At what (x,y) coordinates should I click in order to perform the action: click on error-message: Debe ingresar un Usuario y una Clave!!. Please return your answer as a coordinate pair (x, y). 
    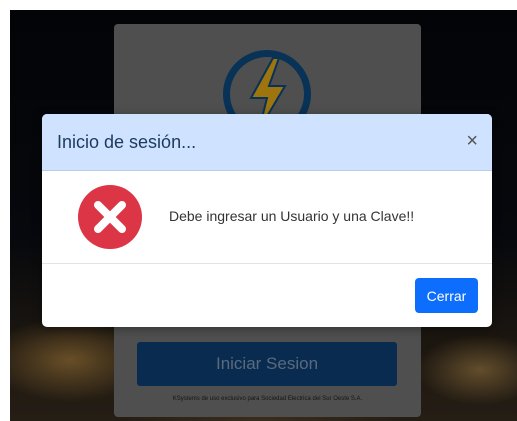
    Looking at the image, I should click on (292, 216).